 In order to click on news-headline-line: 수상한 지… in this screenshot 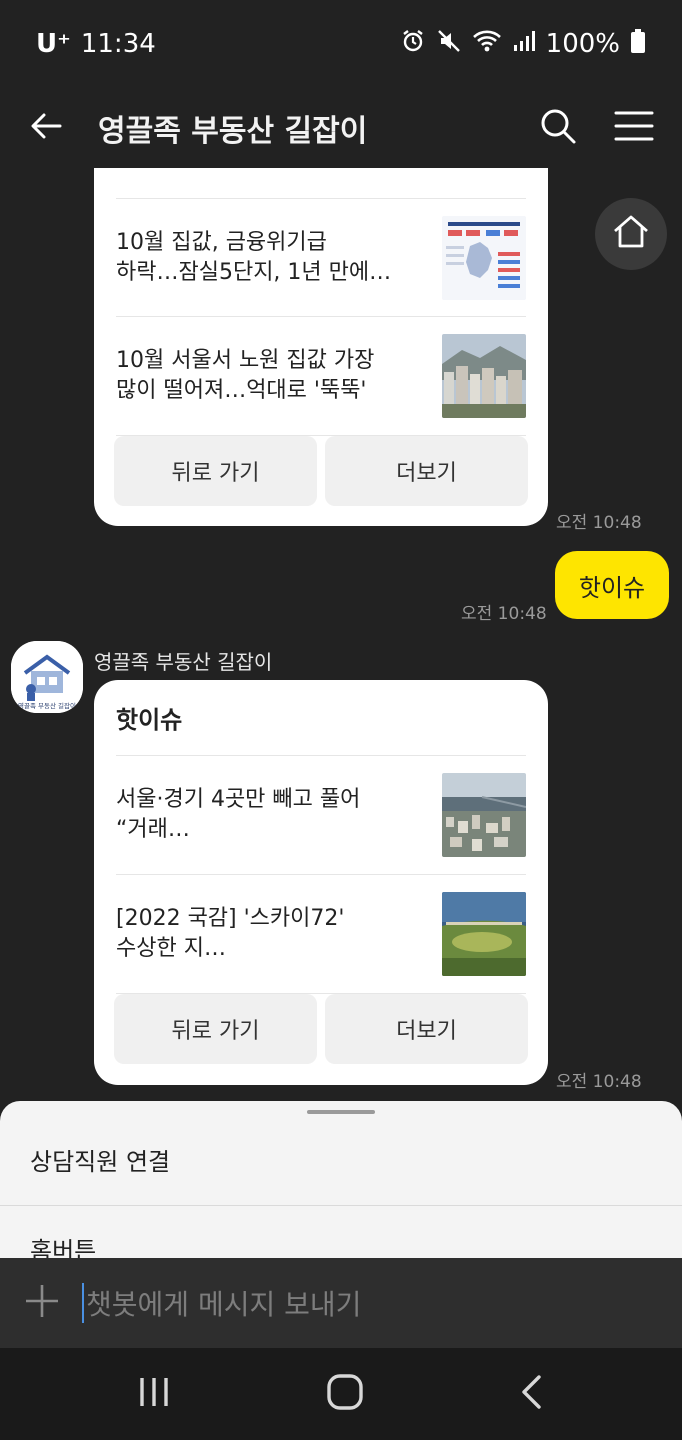, I will do `click(171, 948)`.